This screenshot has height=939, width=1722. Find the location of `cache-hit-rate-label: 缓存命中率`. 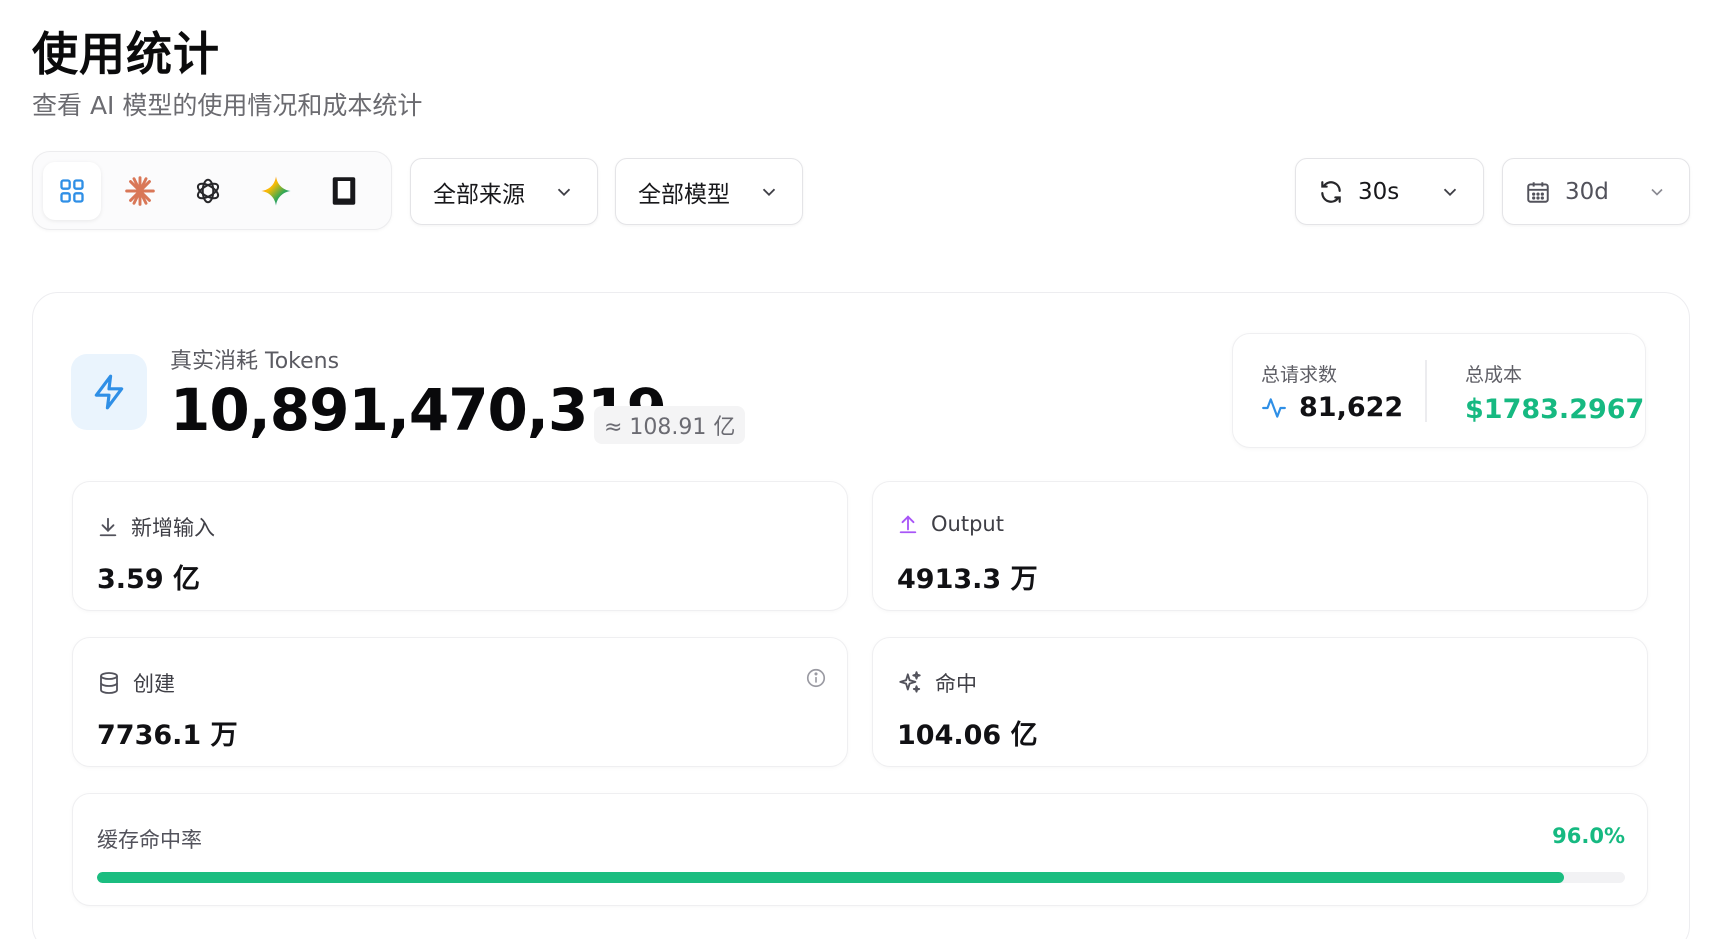

cache-hit-rate-label: 缓存命中率 is located at coordinates (149, 840).